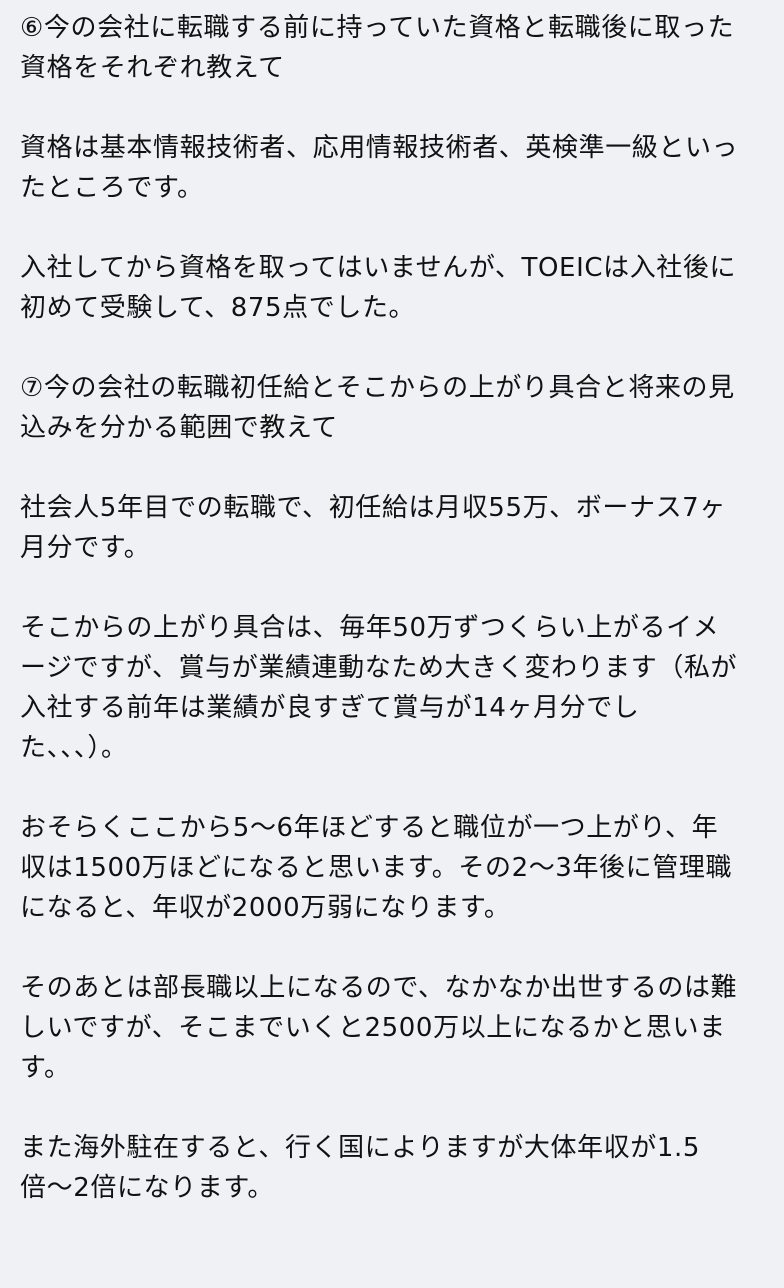  What do you see at coordinates (377, 28) in the screenshot?
I see `question-6-line-1: ⑥今の会社に転職する前に持っていた資格と転職後に取った` at bounding box center [377, 28].